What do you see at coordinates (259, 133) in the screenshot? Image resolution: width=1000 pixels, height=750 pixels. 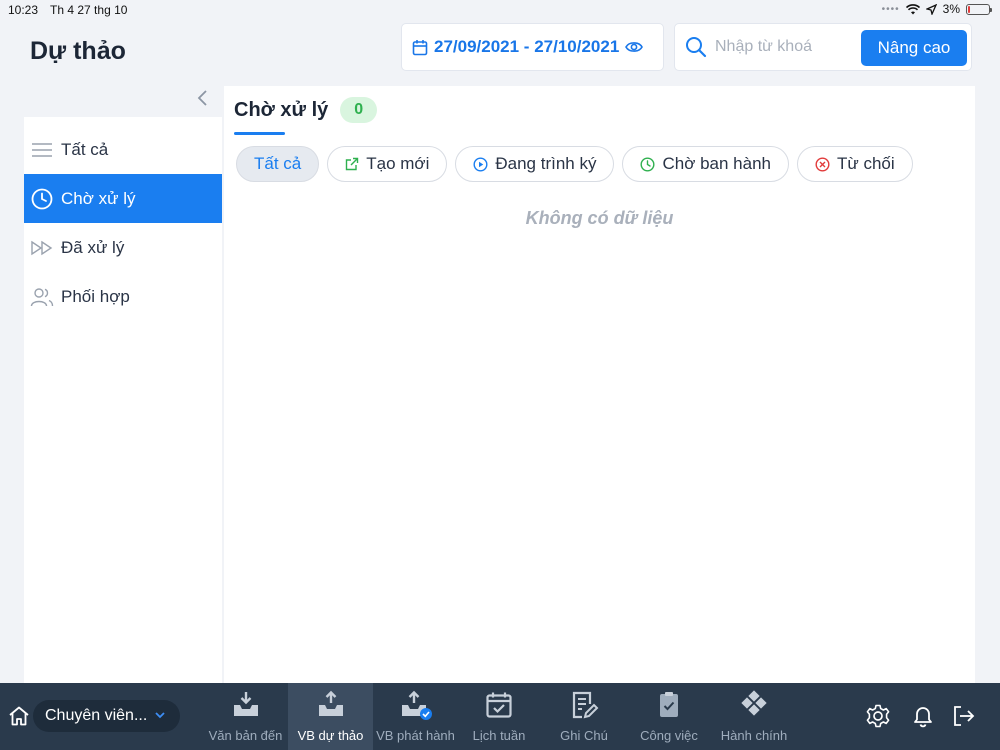 I see `section-title-underline` at bounding box center [259, 133].